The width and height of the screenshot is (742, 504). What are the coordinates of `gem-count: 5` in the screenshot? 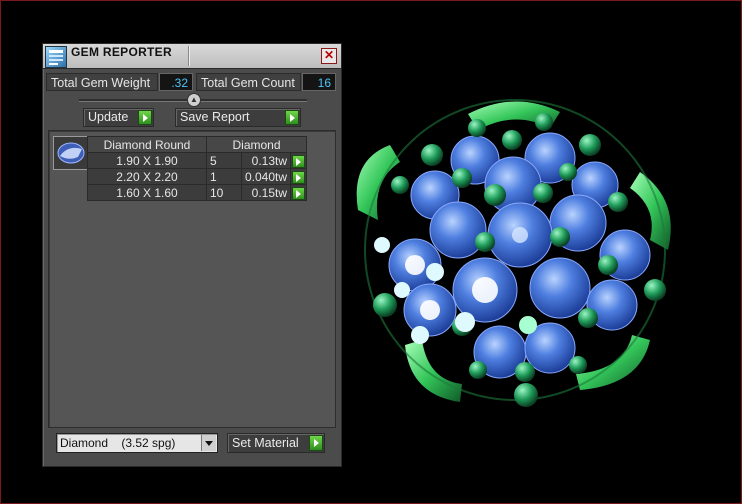 It's located at (224, 160).